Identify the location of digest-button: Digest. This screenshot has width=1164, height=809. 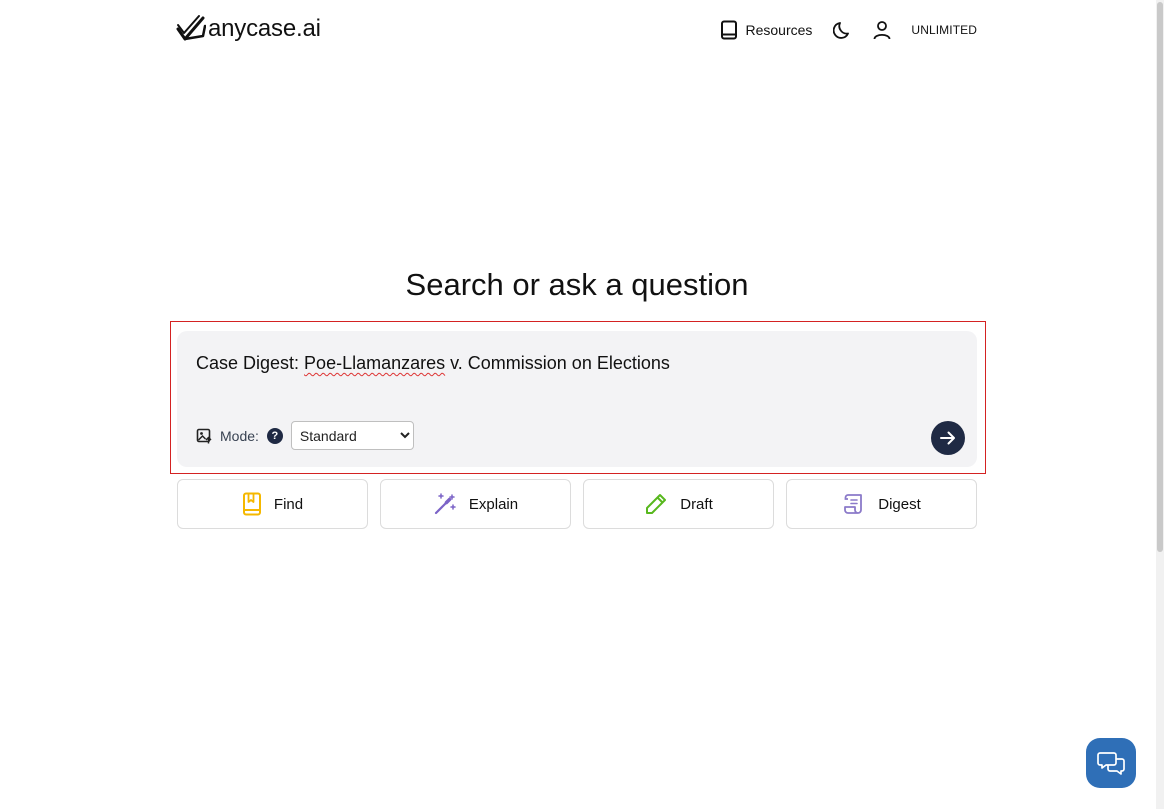
(881, 504).